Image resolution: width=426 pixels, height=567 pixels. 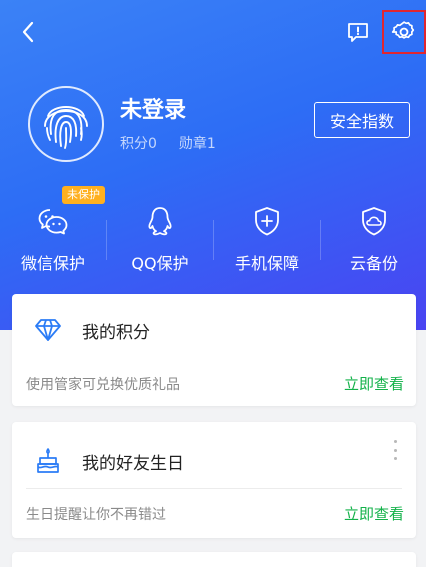 What do you see at coordinates (214, 488) in the screenshot?
I see `divider` at bounding box center [214, 488].